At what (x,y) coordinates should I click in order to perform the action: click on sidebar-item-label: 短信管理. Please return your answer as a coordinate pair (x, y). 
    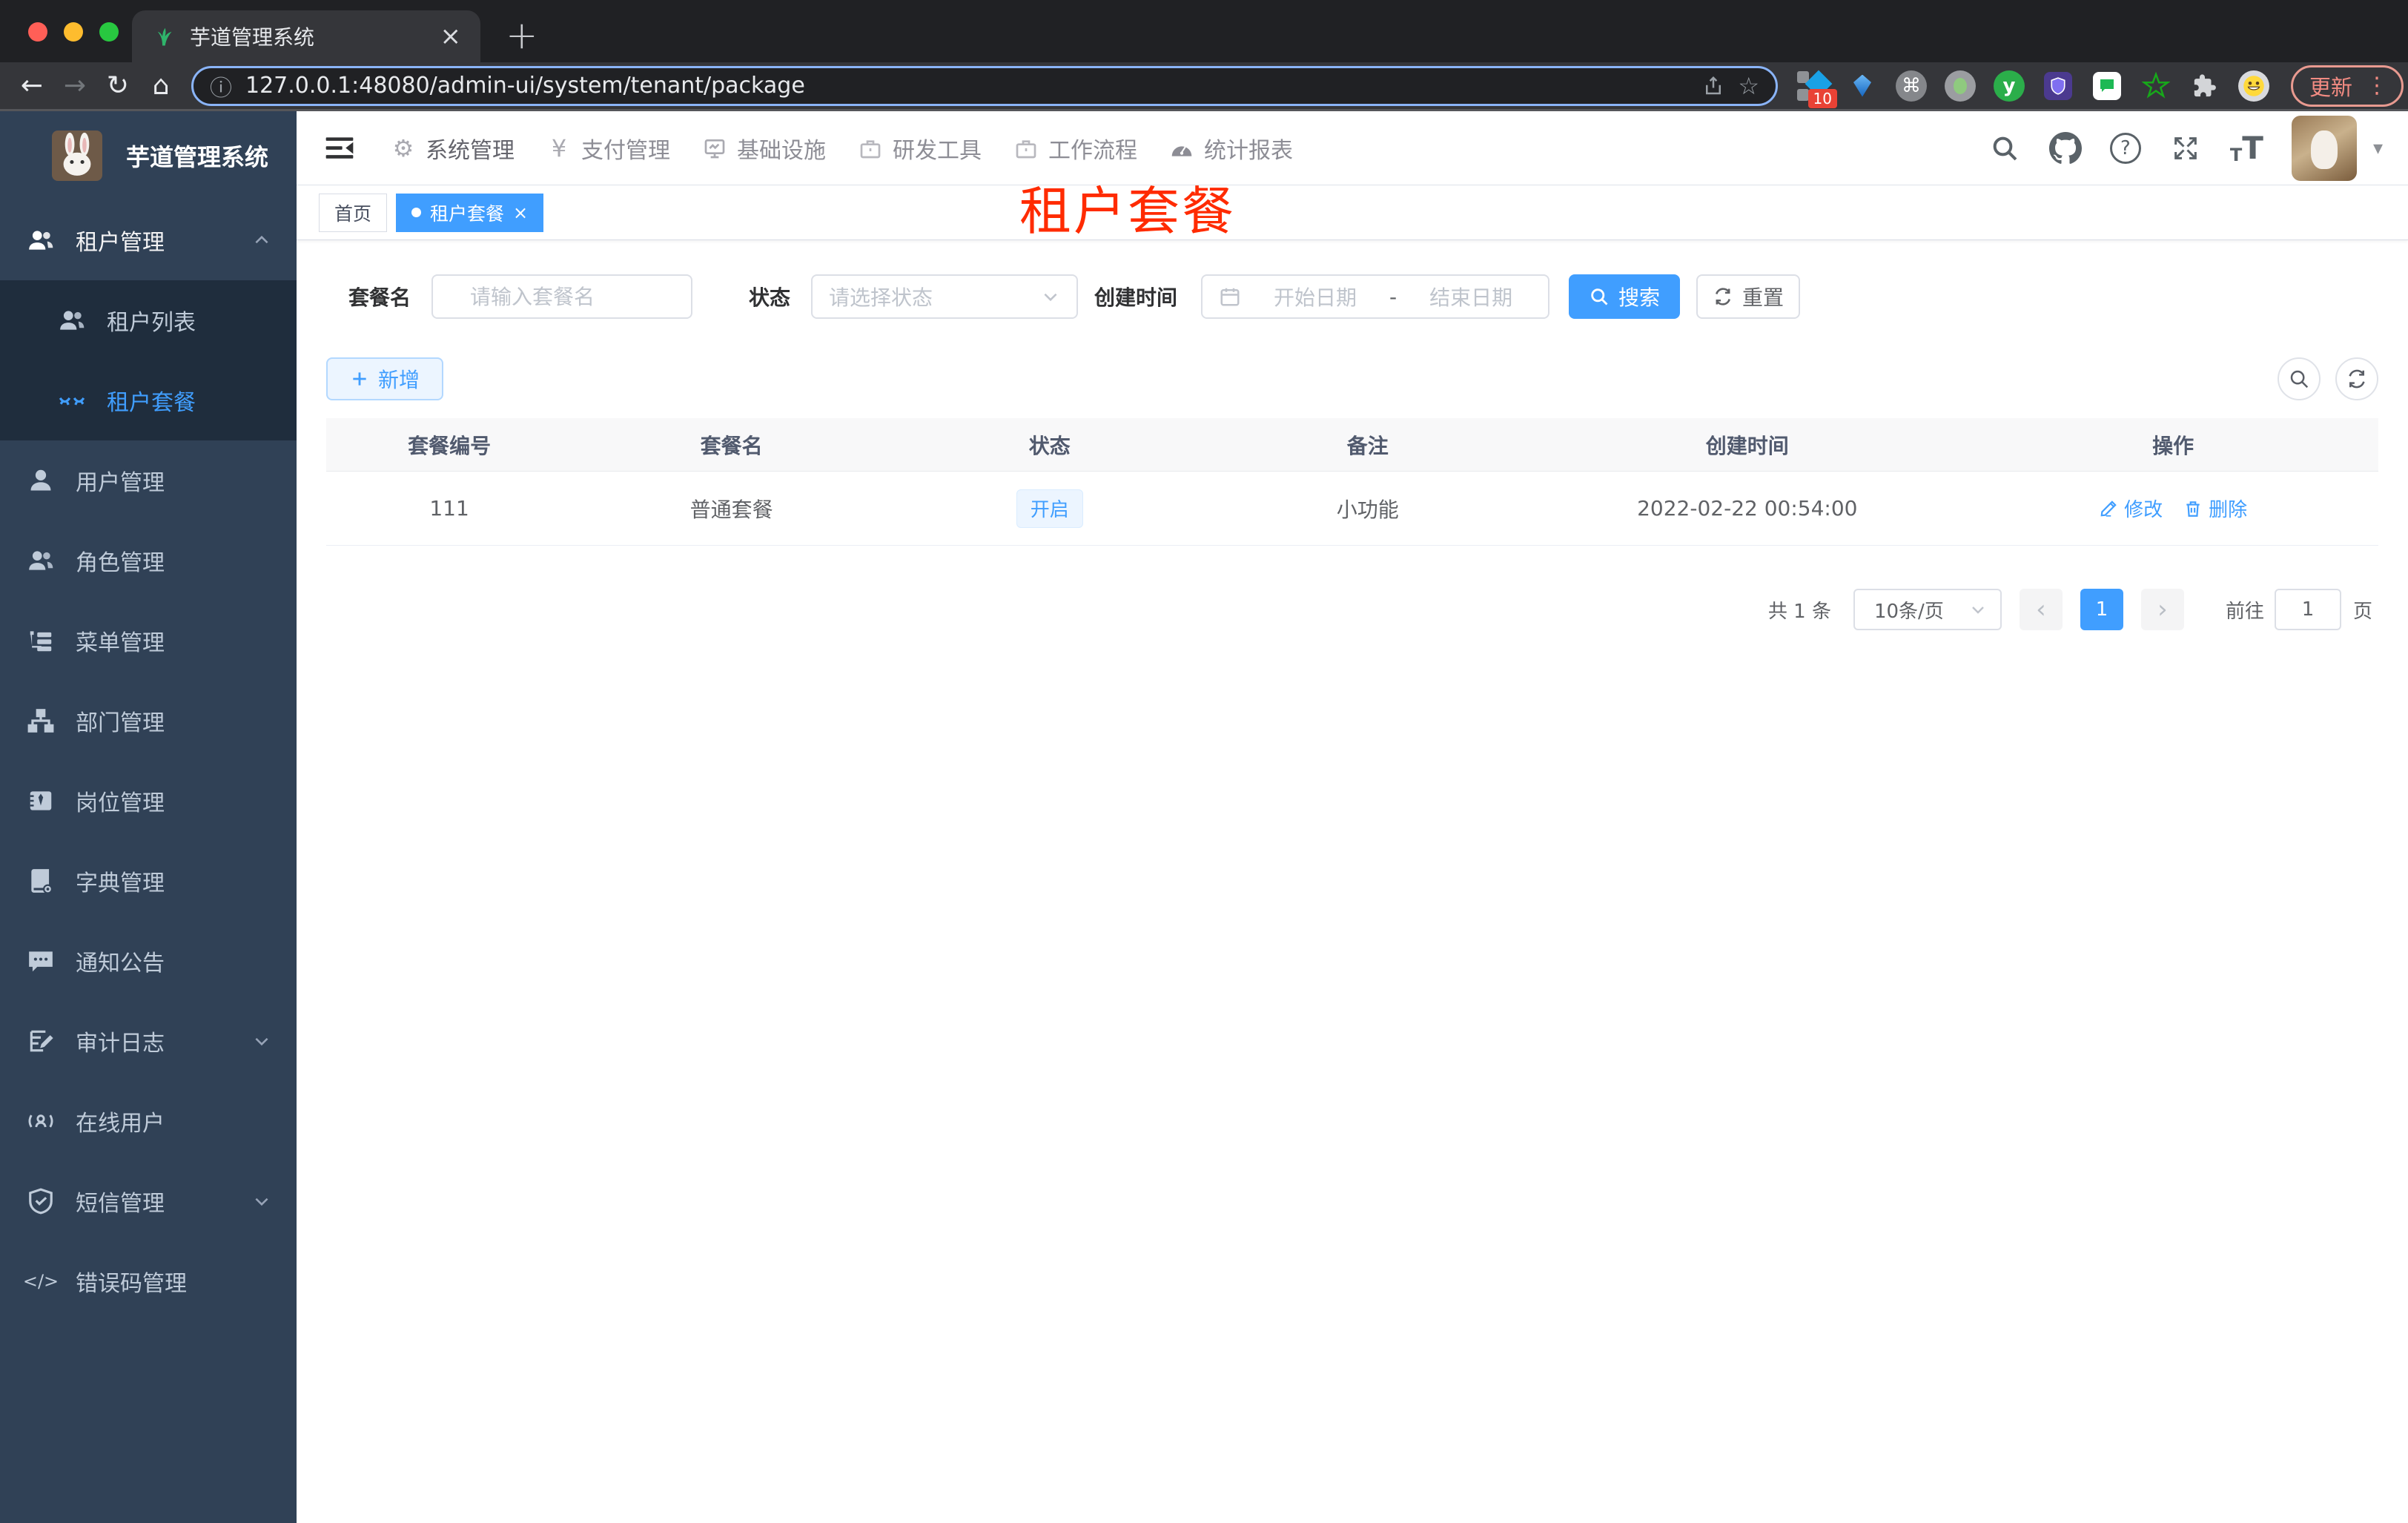
    Looking at the image, I should click on (120, 1204).